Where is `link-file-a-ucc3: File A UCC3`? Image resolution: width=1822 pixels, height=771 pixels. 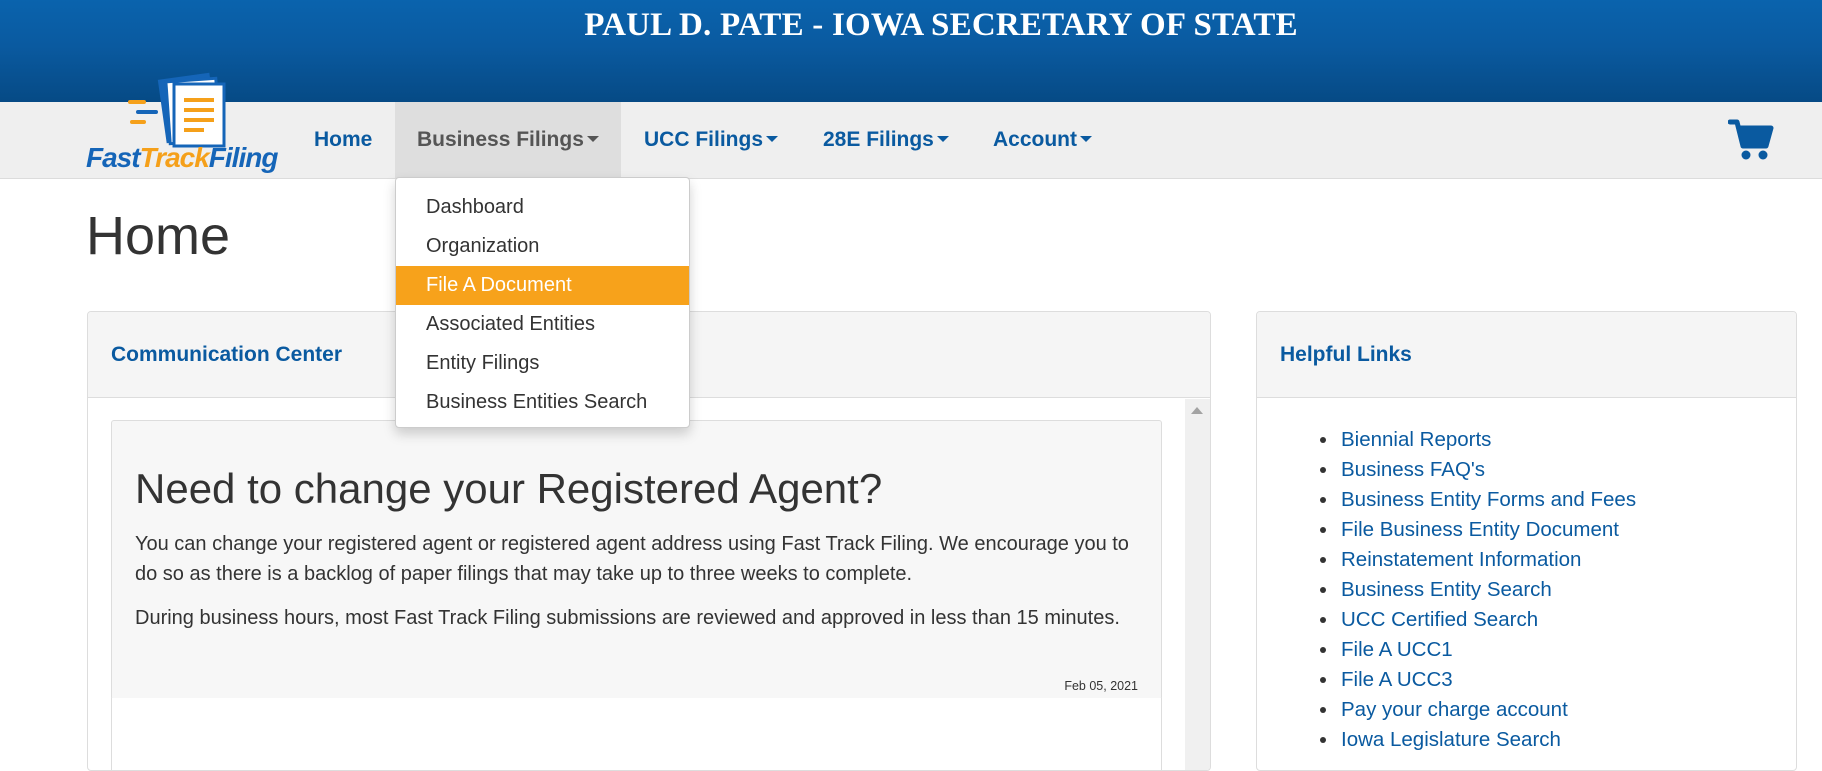 link-file-a-ucc3: File A UCC3 is located at coordinates (1477, 680).